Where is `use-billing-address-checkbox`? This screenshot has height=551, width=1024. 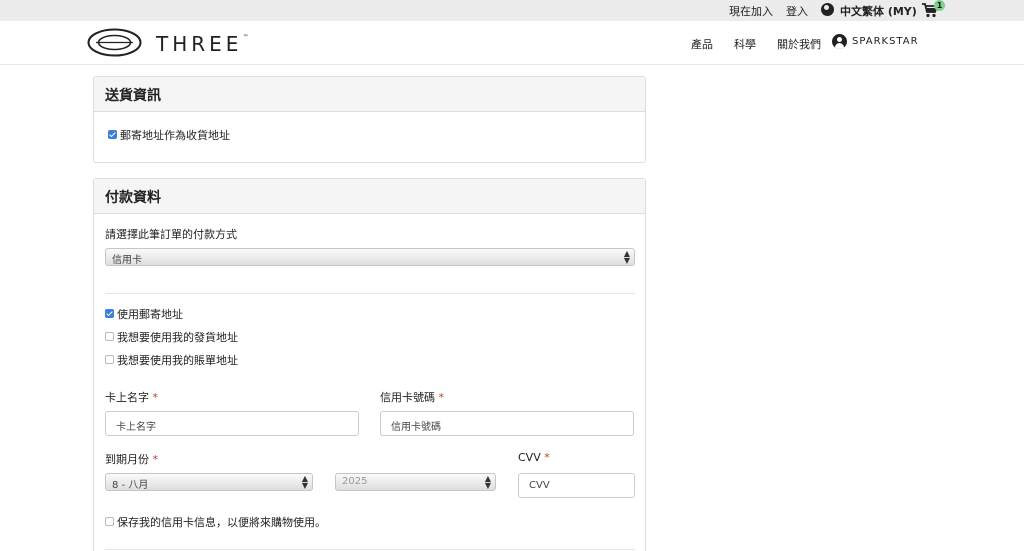
use-billing-address-checkbox is located at coordinates (109, 359).